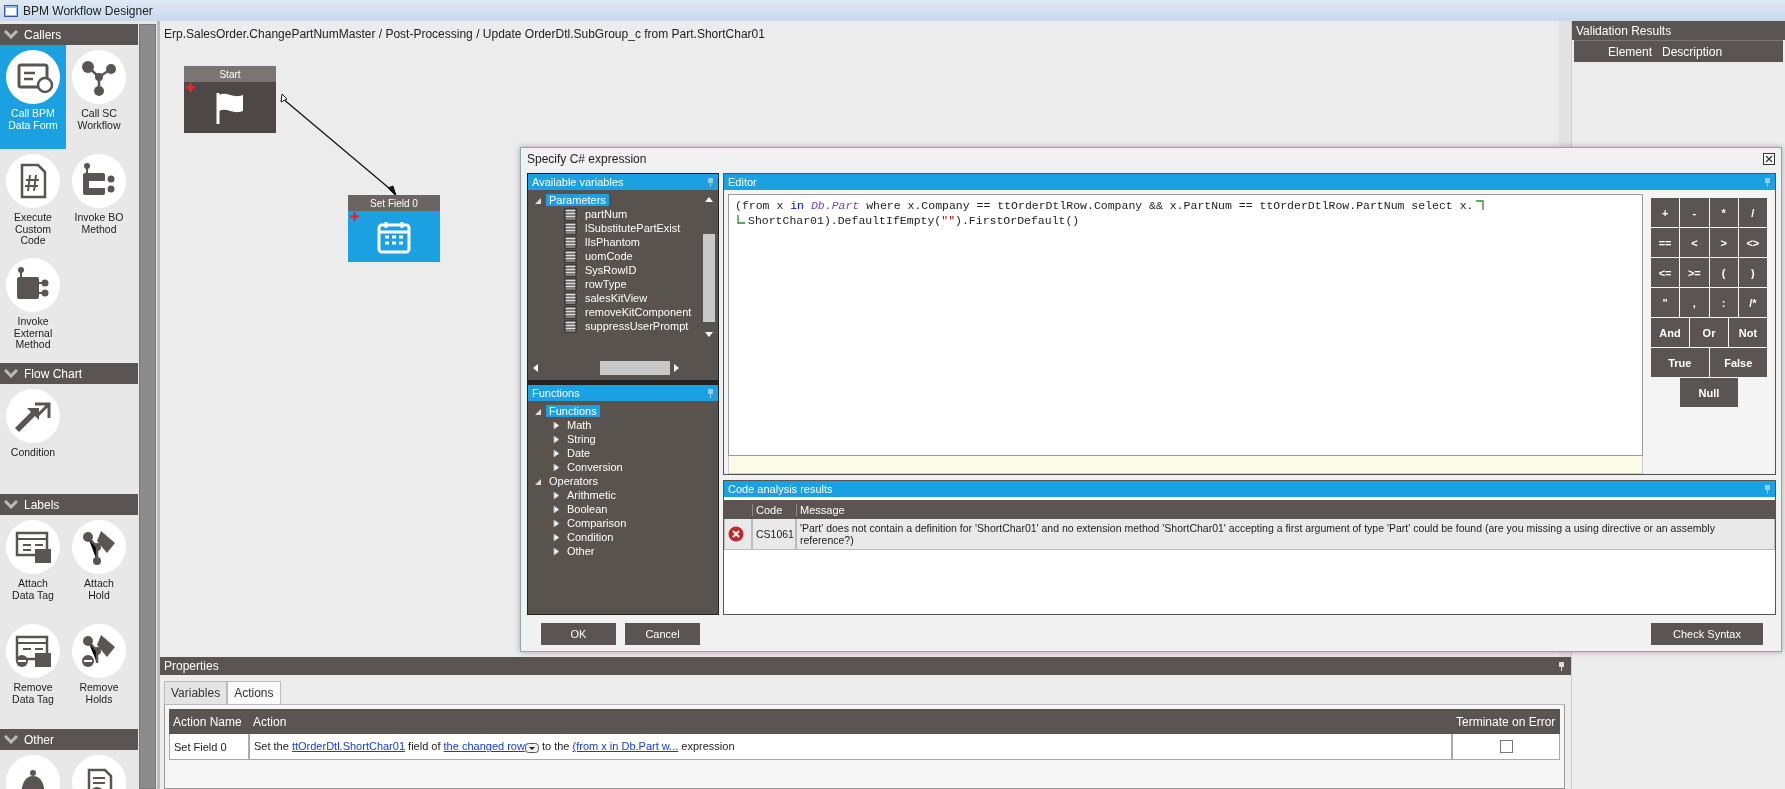  Describe the element at coordinates (662, 634) in the screenshot. I see `cancel-button: Cancel` at that location.